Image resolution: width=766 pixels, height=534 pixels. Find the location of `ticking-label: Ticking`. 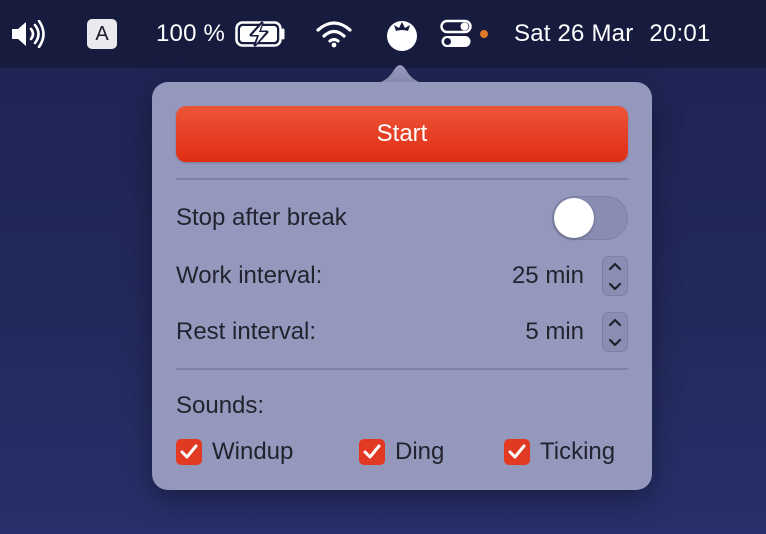

ticking-label: Ticking is located at coordinates (578, 451).